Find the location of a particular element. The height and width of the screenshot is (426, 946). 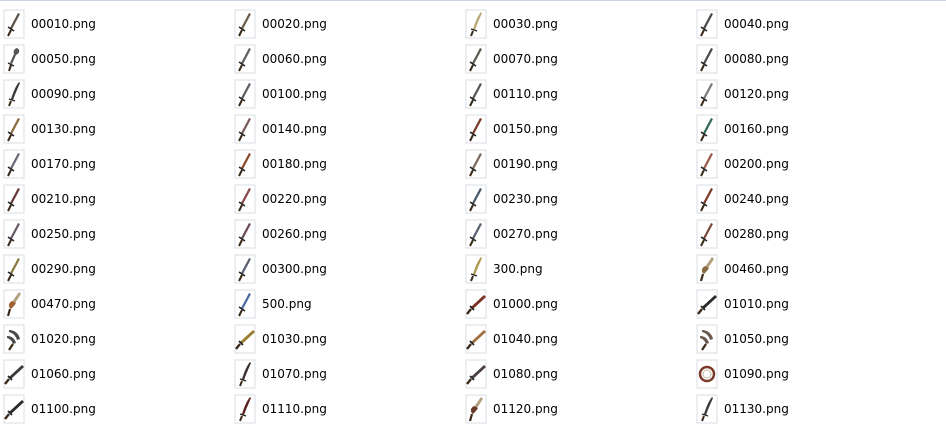

hook-blade-icon is located at coordinates (14, 59).